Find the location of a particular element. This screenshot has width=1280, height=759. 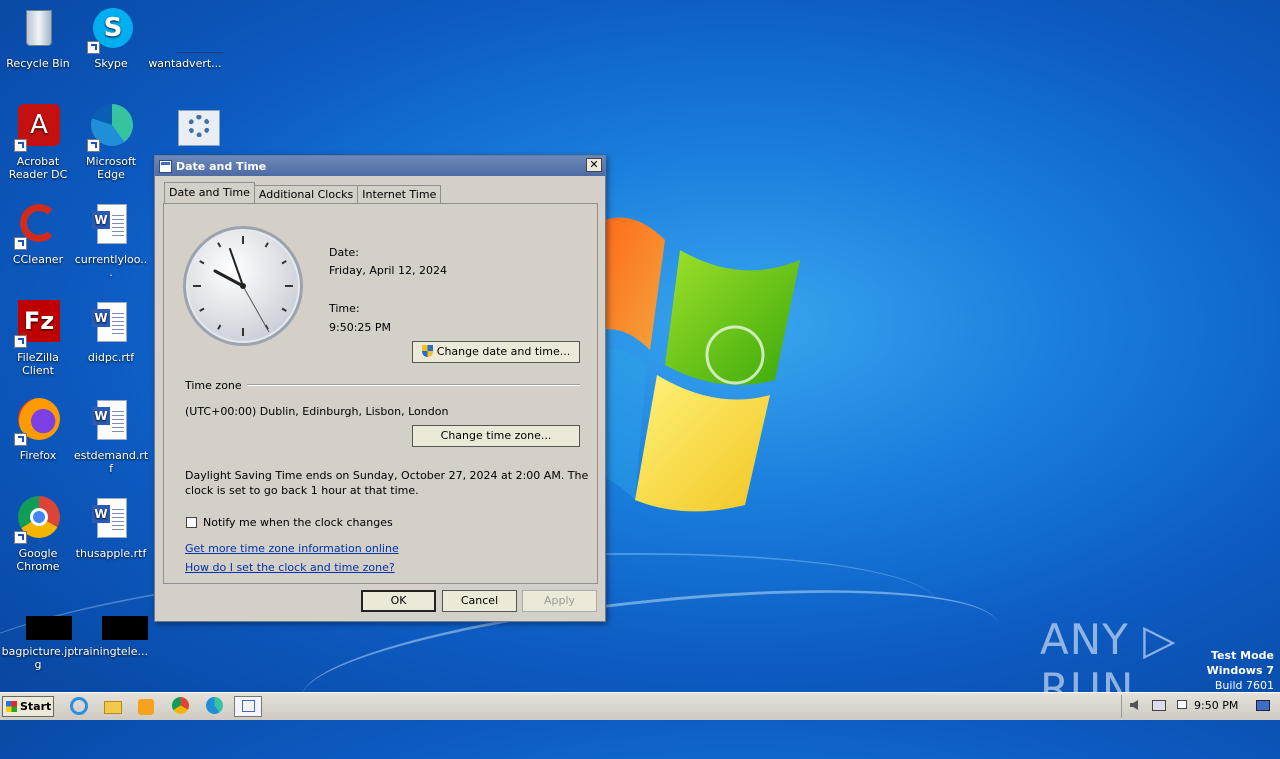

tab-internet-time: Internet Time is located at coordinates (399, 194).